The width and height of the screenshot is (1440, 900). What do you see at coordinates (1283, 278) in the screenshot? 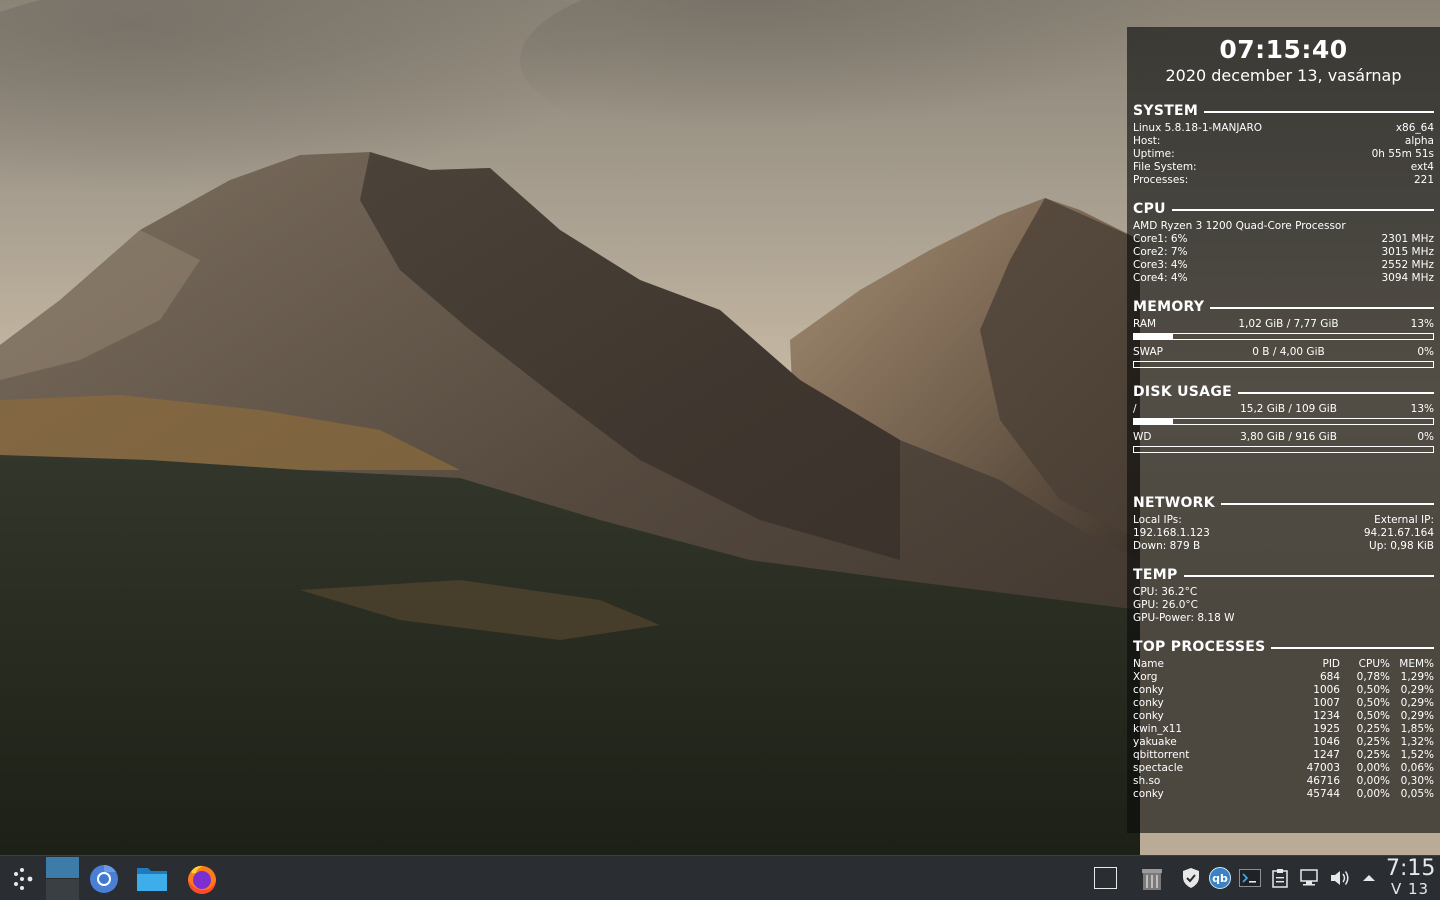
I see `cpu-core-row: Core4: 4% 3094 MHz` at bounding box center [1283, 278].